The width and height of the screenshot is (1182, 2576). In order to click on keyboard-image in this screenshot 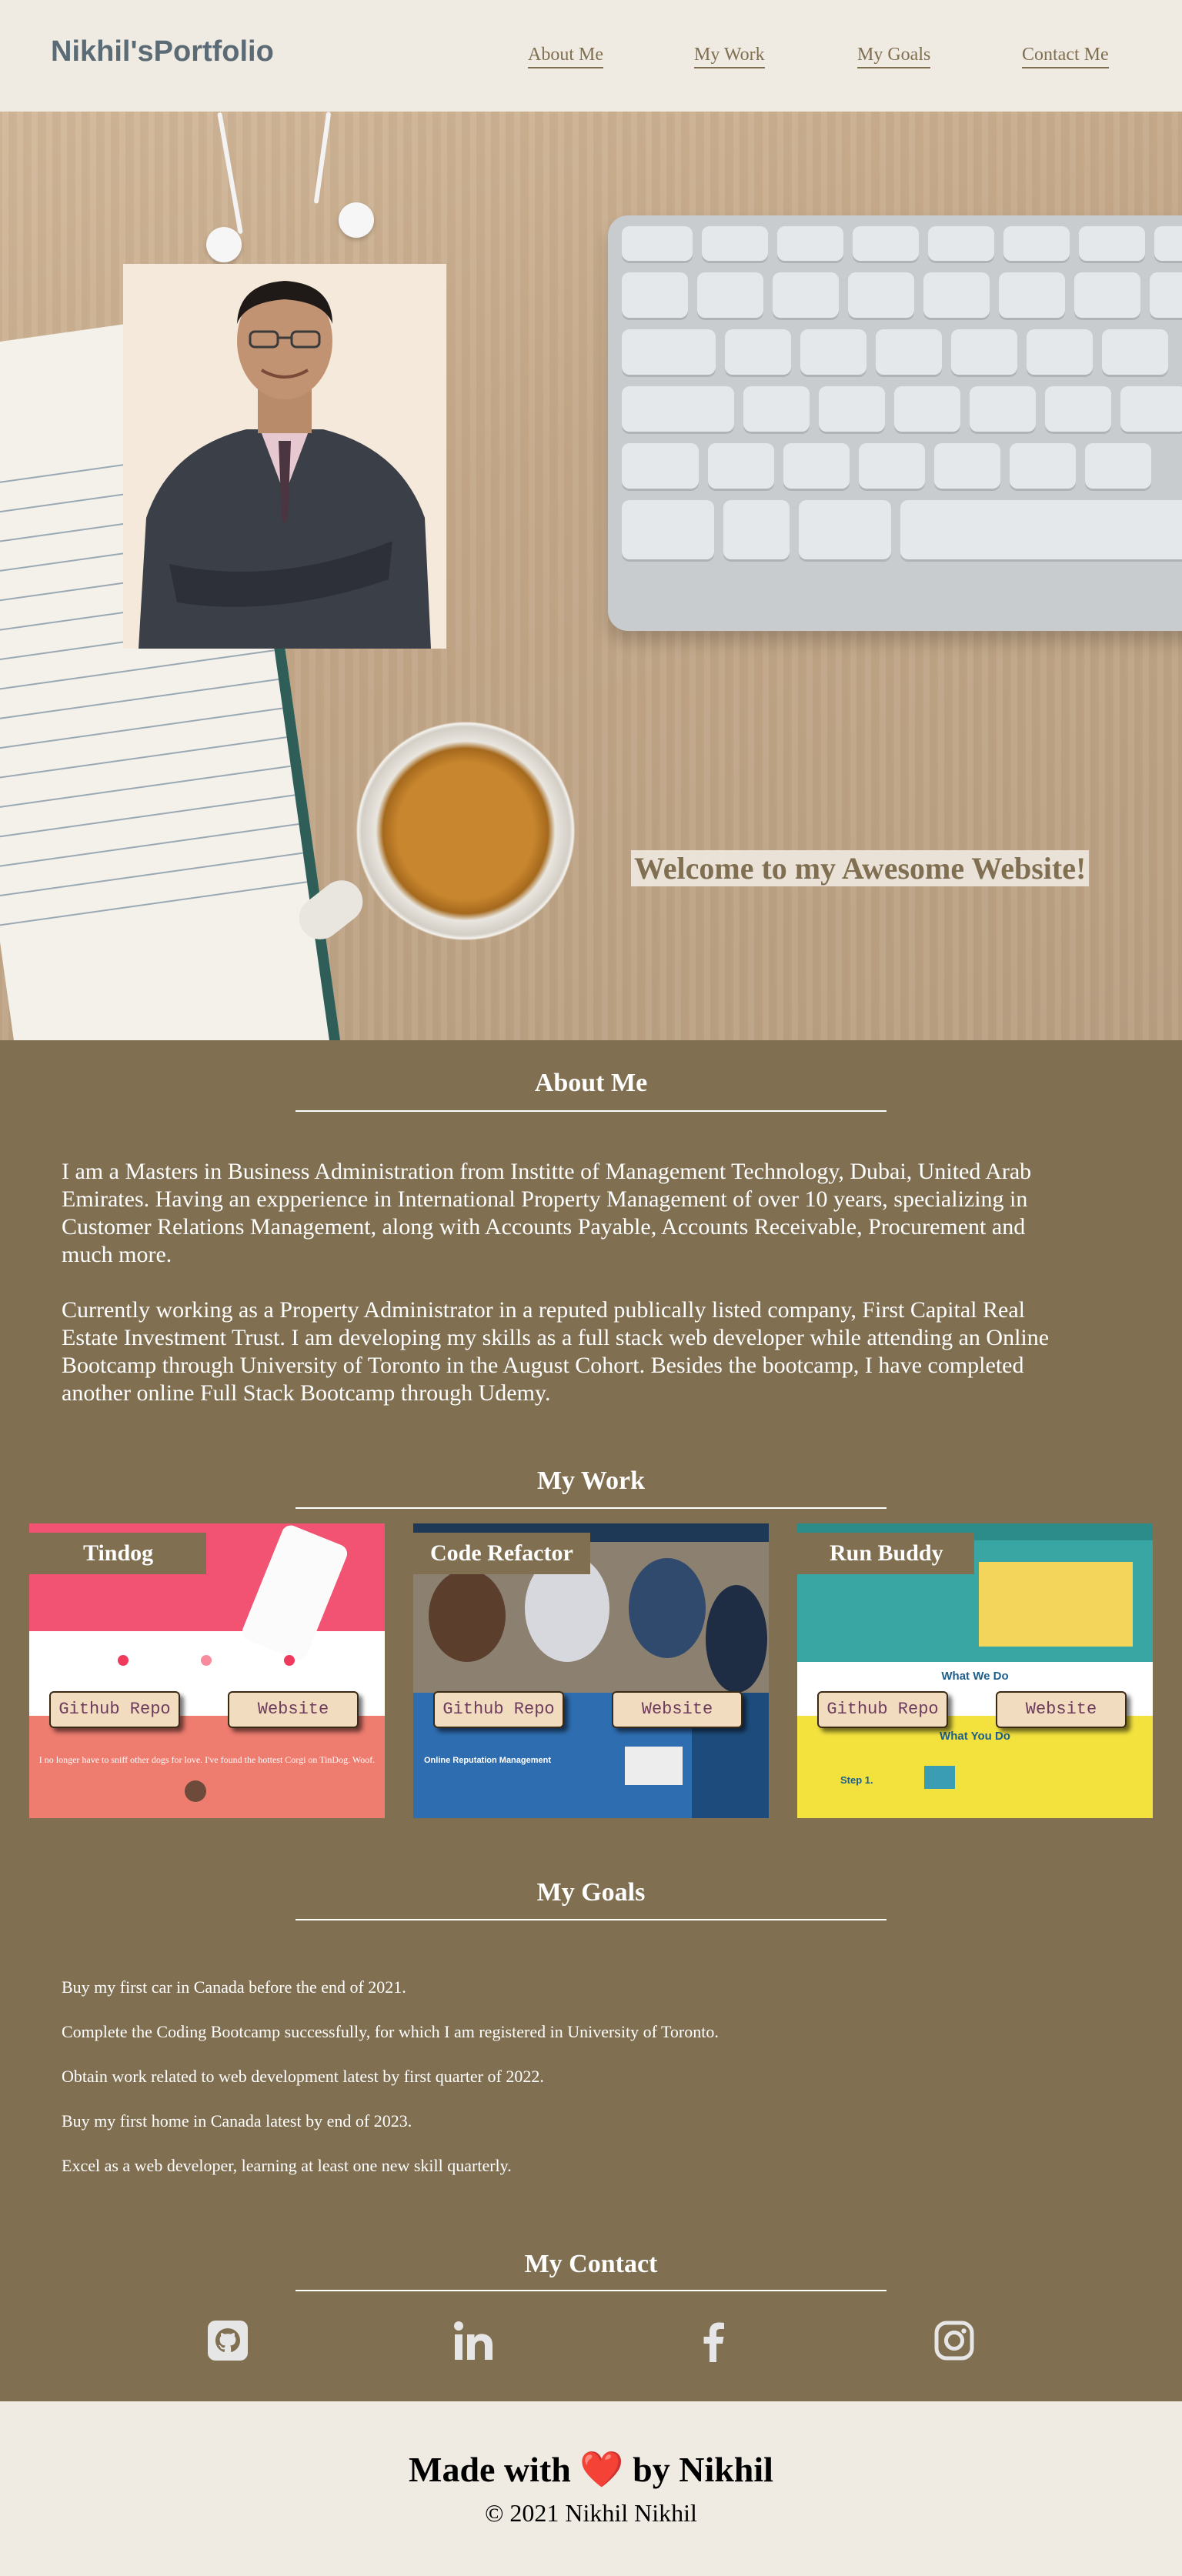, I will do `click(895, 423)`.